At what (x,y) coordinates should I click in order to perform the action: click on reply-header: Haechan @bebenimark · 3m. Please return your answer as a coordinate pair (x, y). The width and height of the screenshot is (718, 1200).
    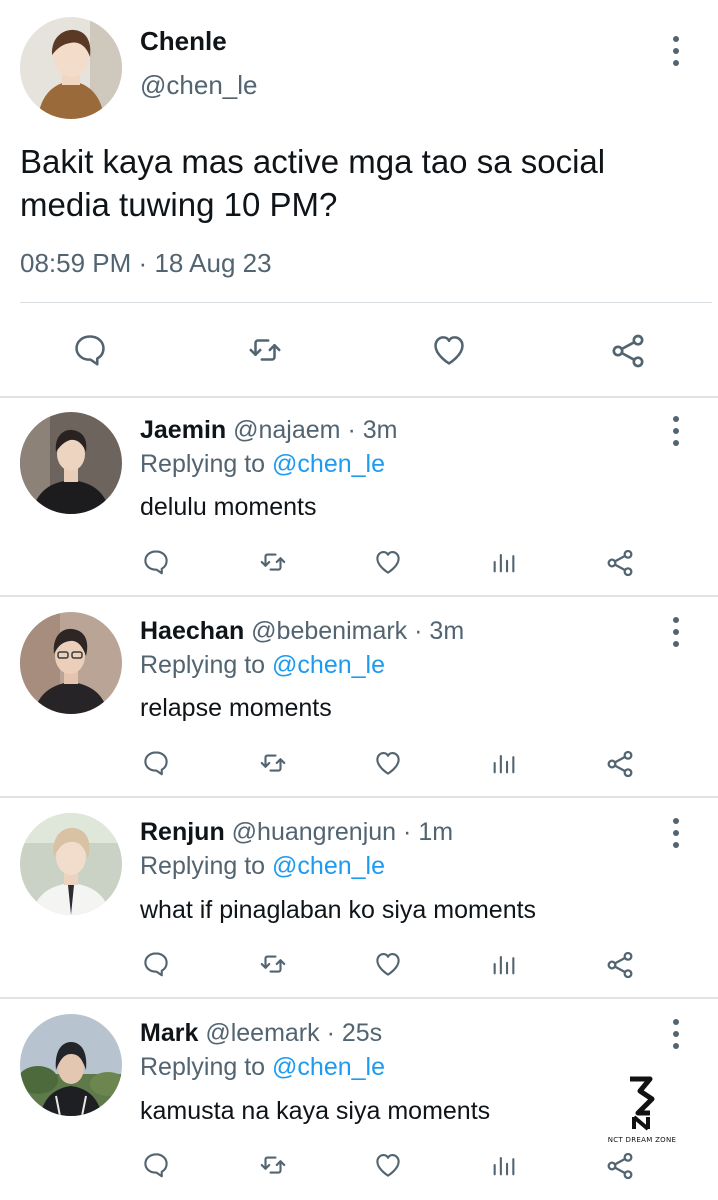
    Looking at the image, I should click on (302, 631).